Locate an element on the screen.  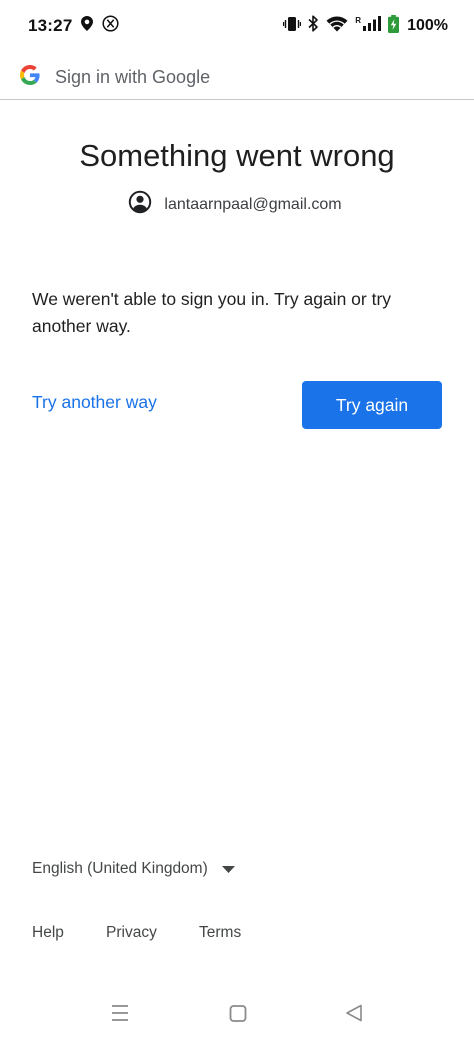
status-right: R 100% is located at coordinates (365, 26).